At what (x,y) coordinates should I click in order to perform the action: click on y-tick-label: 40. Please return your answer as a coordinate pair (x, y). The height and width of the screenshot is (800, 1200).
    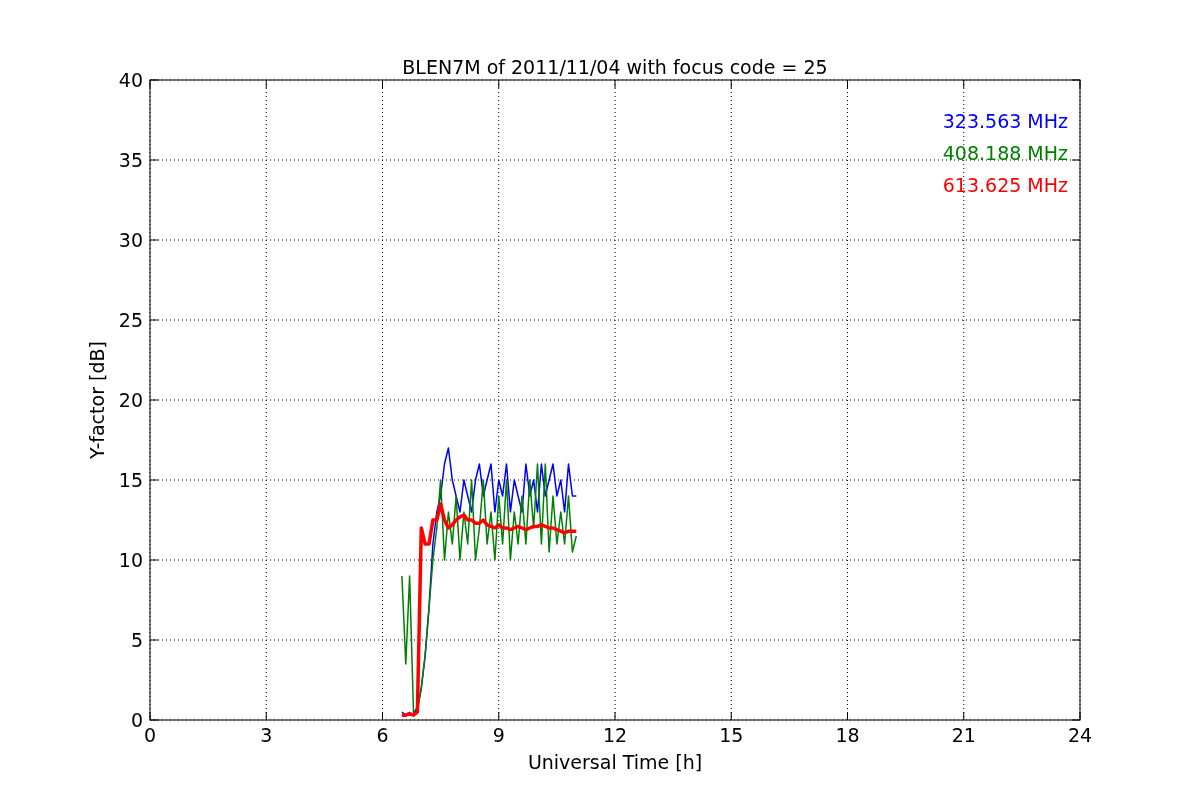
    Looking at the image, I should click on (130, 80).